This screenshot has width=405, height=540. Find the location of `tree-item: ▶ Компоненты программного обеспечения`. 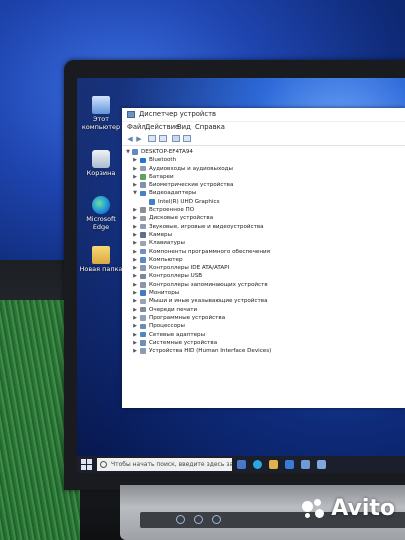

tree-item: ▶ Компоненты программного обеспечения is located at coordinates (263, 252).